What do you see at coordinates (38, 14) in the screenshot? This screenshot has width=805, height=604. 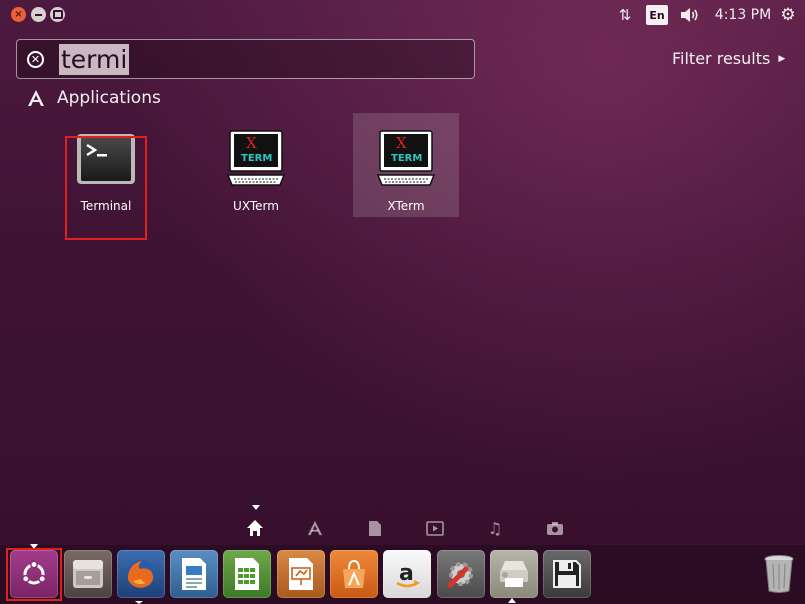 I see `minimize-icon` at bounding box center [38, 14].